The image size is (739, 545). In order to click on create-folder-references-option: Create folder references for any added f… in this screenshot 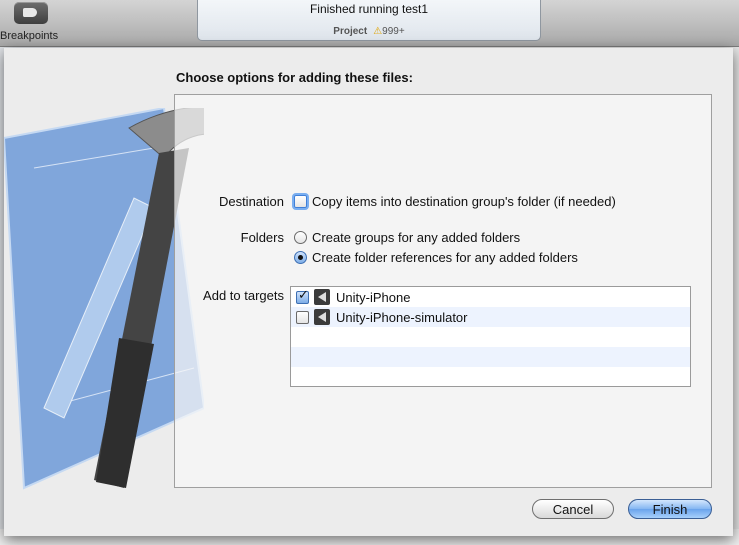, I will do `click(436, 257)`.